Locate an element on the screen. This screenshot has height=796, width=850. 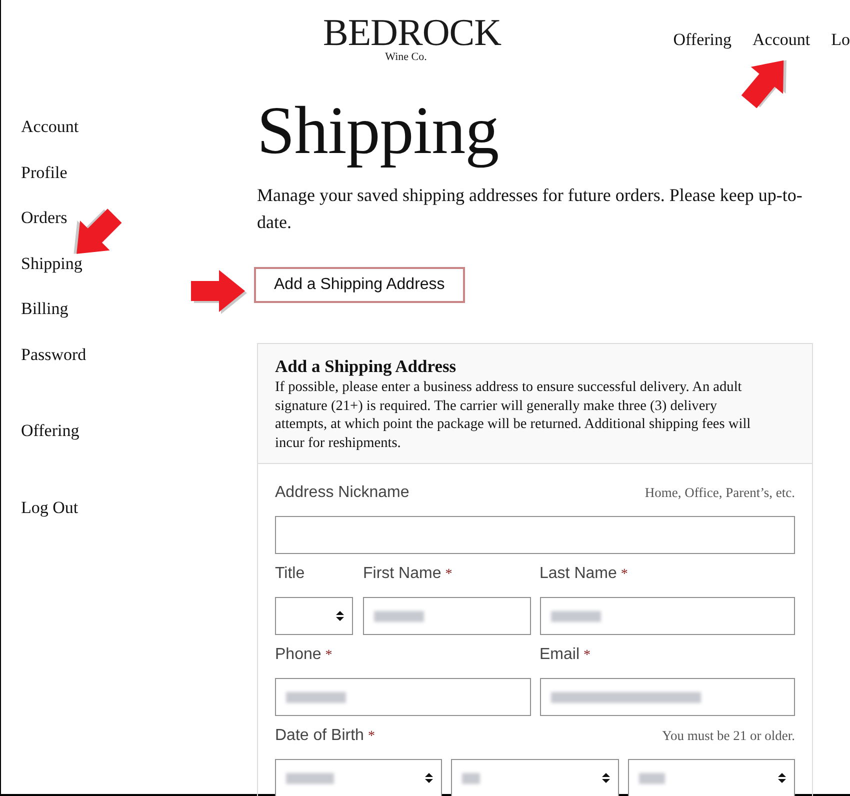
sidebar-link: Password is located at coordinates (53, 354).